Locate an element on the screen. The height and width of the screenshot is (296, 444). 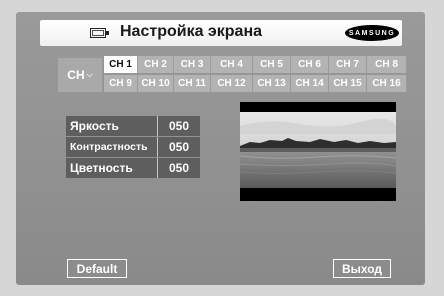
preview-window is located at coordinates (318, 151).